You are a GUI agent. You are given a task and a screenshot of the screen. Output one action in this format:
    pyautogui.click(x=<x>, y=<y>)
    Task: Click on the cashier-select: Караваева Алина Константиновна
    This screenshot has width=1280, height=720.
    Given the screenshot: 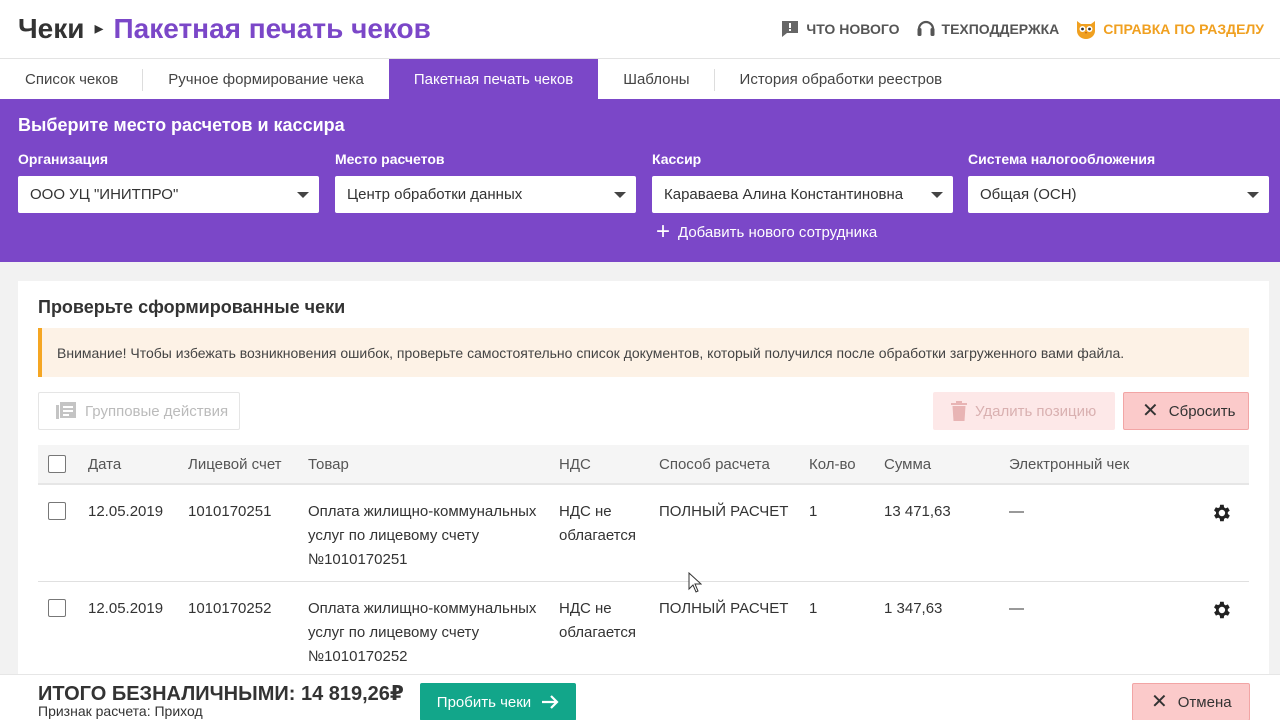 What is the action you would take?
    pyautogui.click(x=802, y=194)
    